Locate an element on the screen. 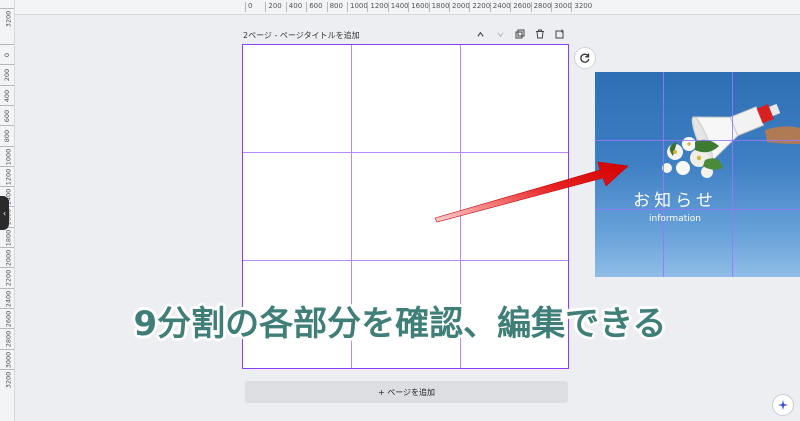  caption-text: 9分割の各部分を確認、編集できる is located at coordinates (400, 324).